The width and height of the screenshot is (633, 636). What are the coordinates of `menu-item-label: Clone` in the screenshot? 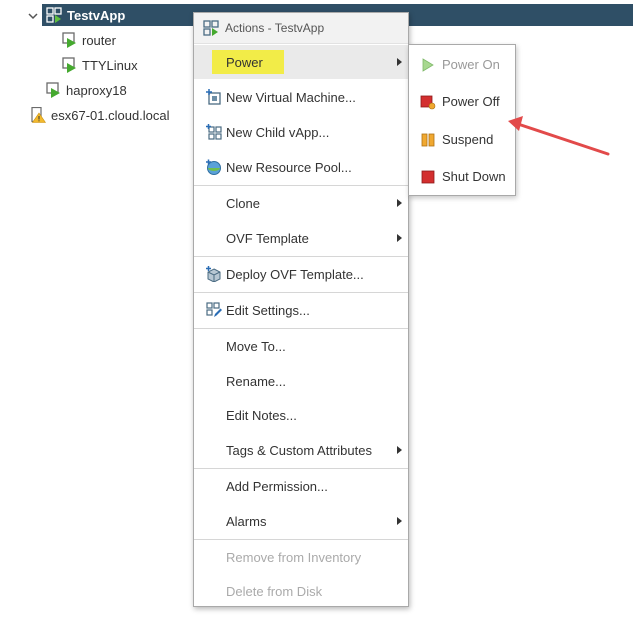 It's located at (243, 203).